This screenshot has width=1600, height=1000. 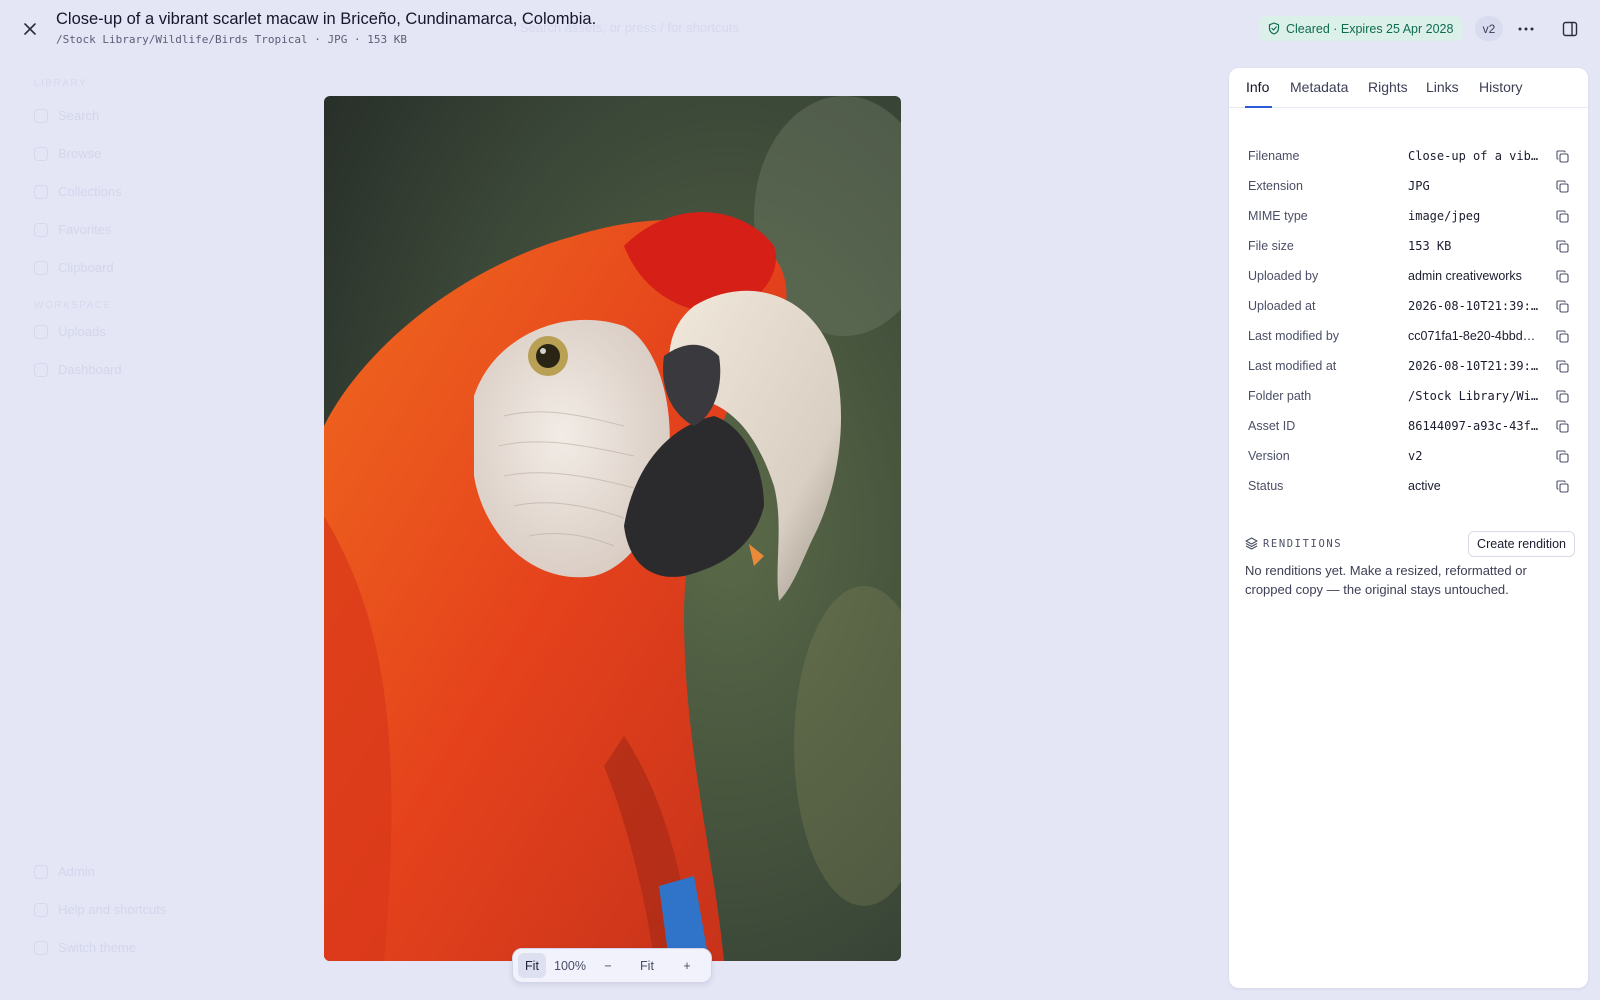 What do you see at coordinates (1292, 366) in the screenshot?
I see `info-label: Last modified at` at bounding box center [1292, 366].